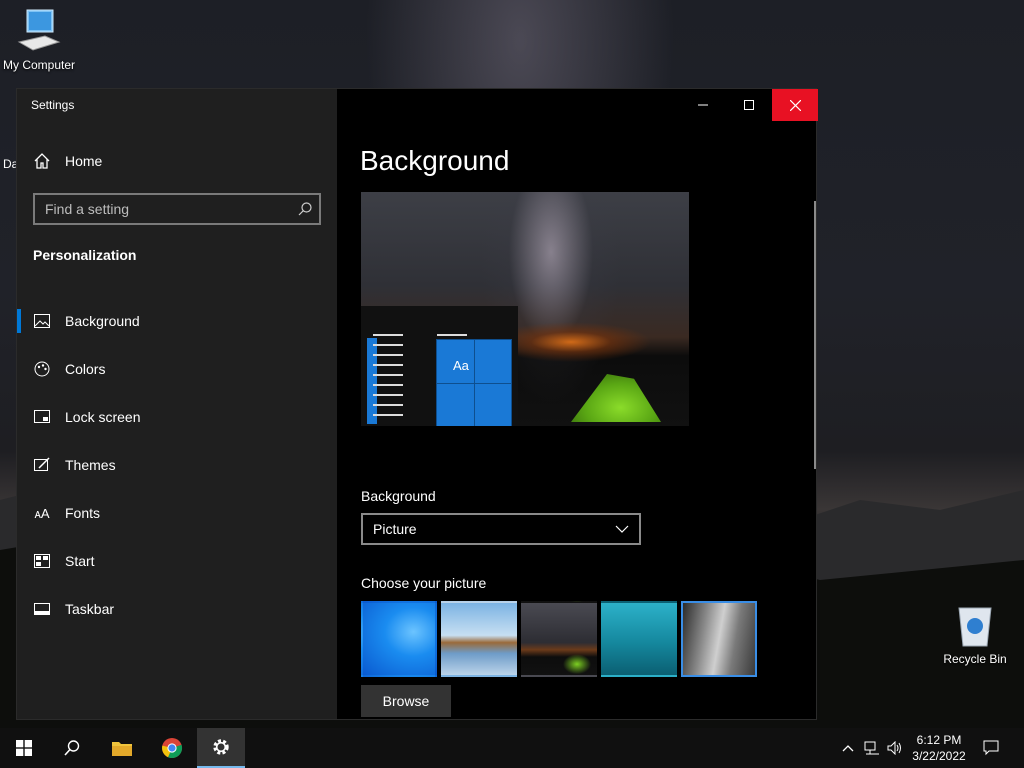  Describe the element at coordinates (435, 160) in the screenshot. I see `page-title: Background` at that location.